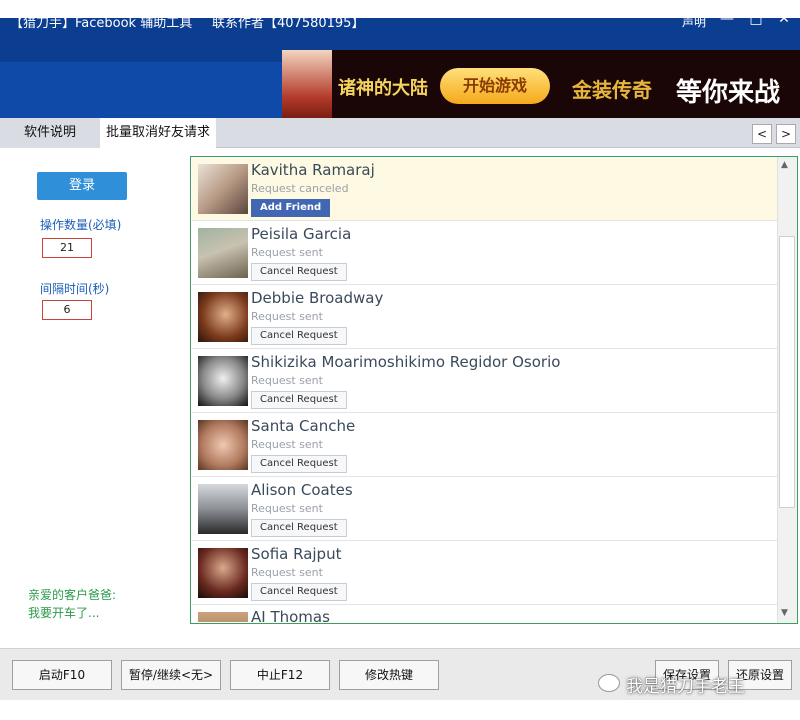 This screenshot has height=720, width=800. Describe the element at coordinates (67, 248) in the screenshot. I see `count-input: 21` at that location.